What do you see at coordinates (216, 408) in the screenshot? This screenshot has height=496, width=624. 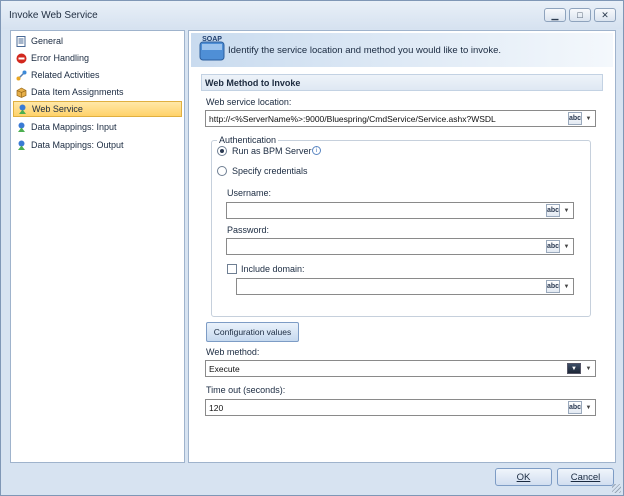 I see `timeout-value: 120` at bounding box center [216, 408].